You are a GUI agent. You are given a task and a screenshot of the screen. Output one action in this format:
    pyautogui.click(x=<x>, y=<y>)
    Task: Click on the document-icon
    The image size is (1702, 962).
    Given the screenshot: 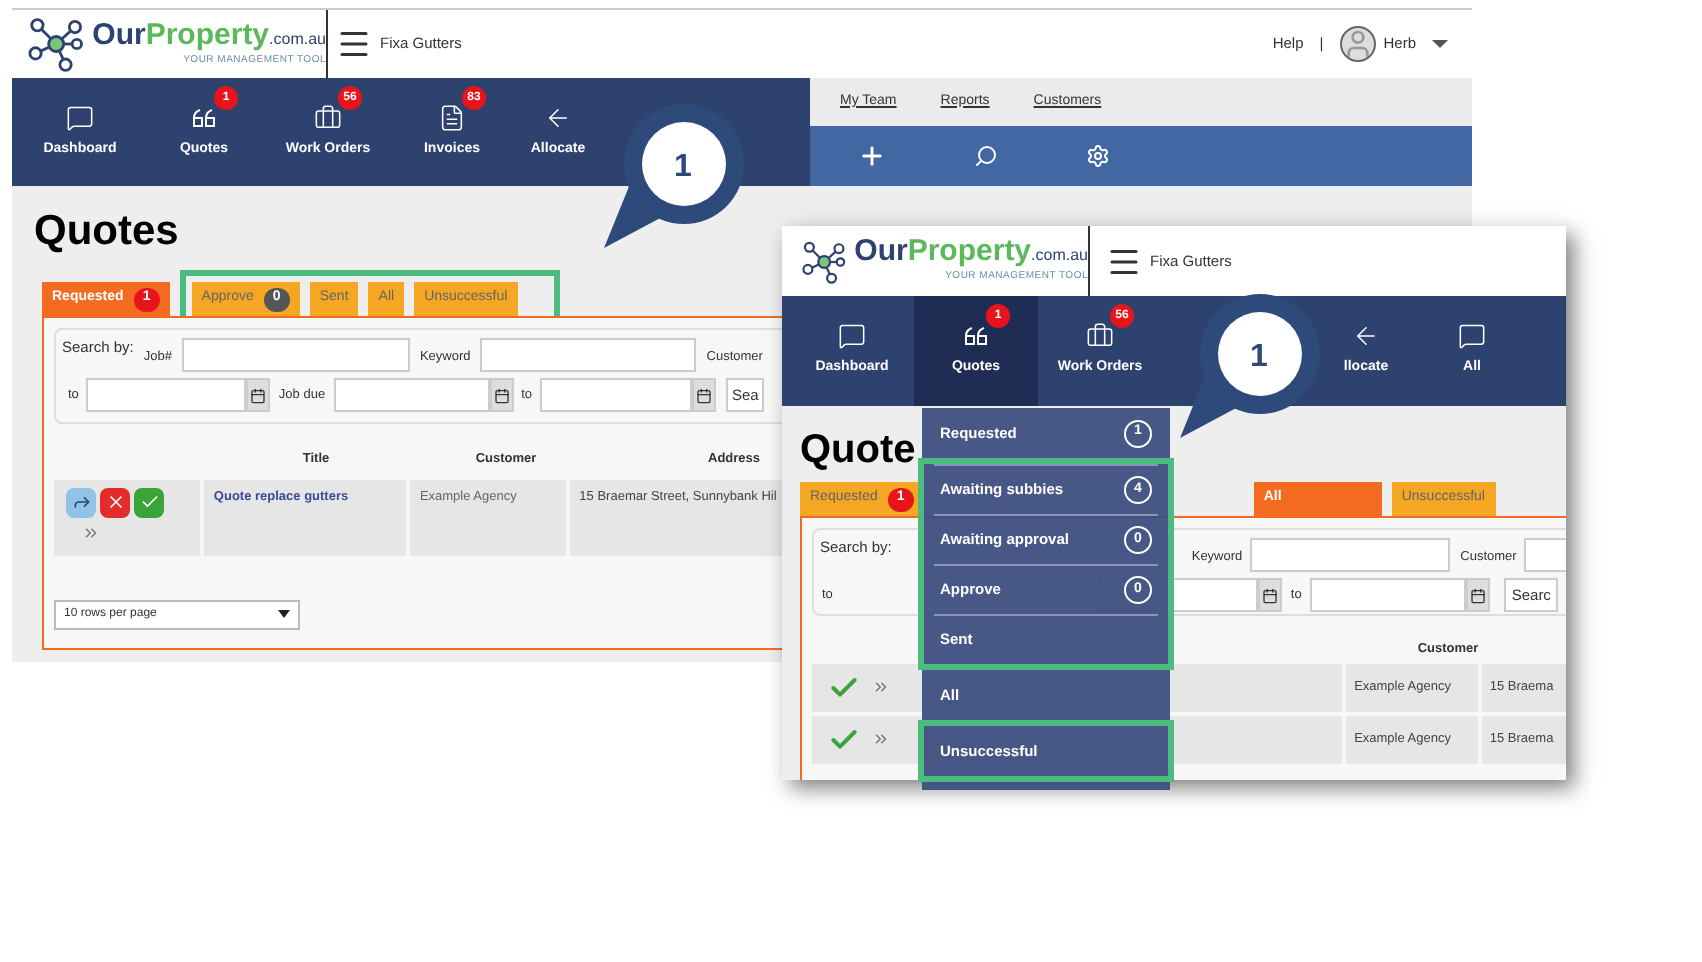 What is the action you would take?
    pyautogui.click(x=452, y=117)
    